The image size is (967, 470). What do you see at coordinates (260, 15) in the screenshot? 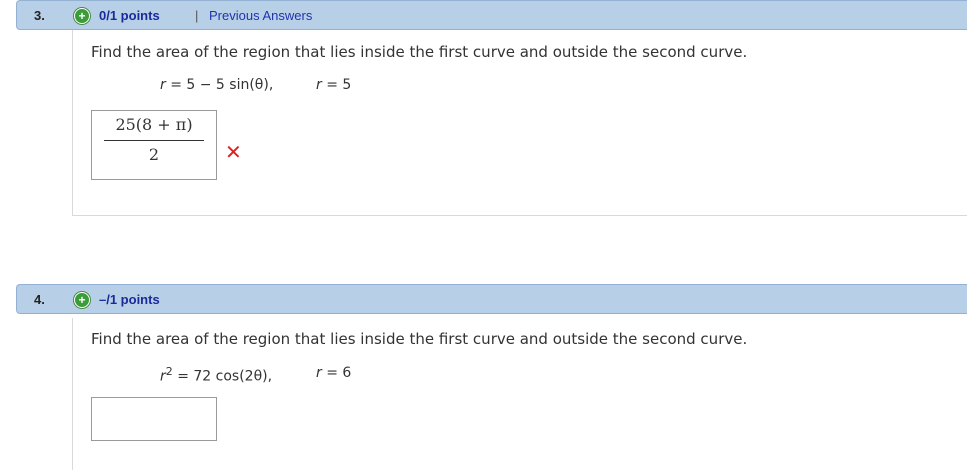
I see `previous-answers-link: Previous Answers` at bounding box center [260, 15].